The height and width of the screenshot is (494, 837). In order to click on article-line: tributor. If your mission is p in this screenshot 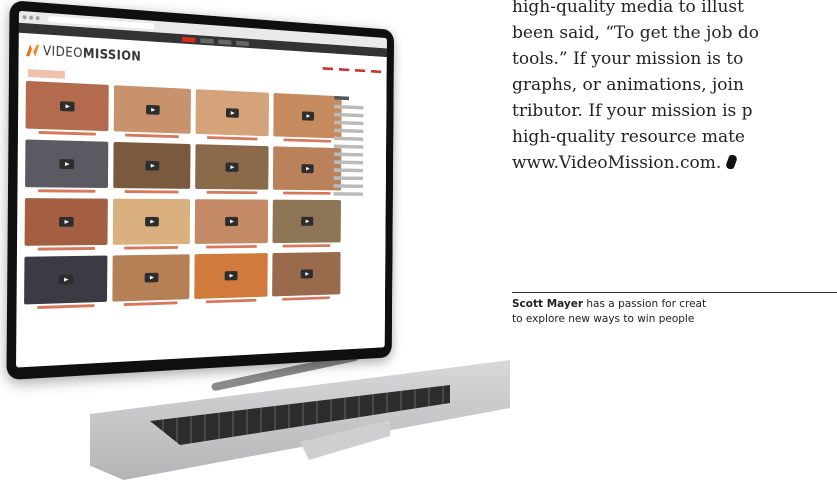, I will do `click(632, 111)`.